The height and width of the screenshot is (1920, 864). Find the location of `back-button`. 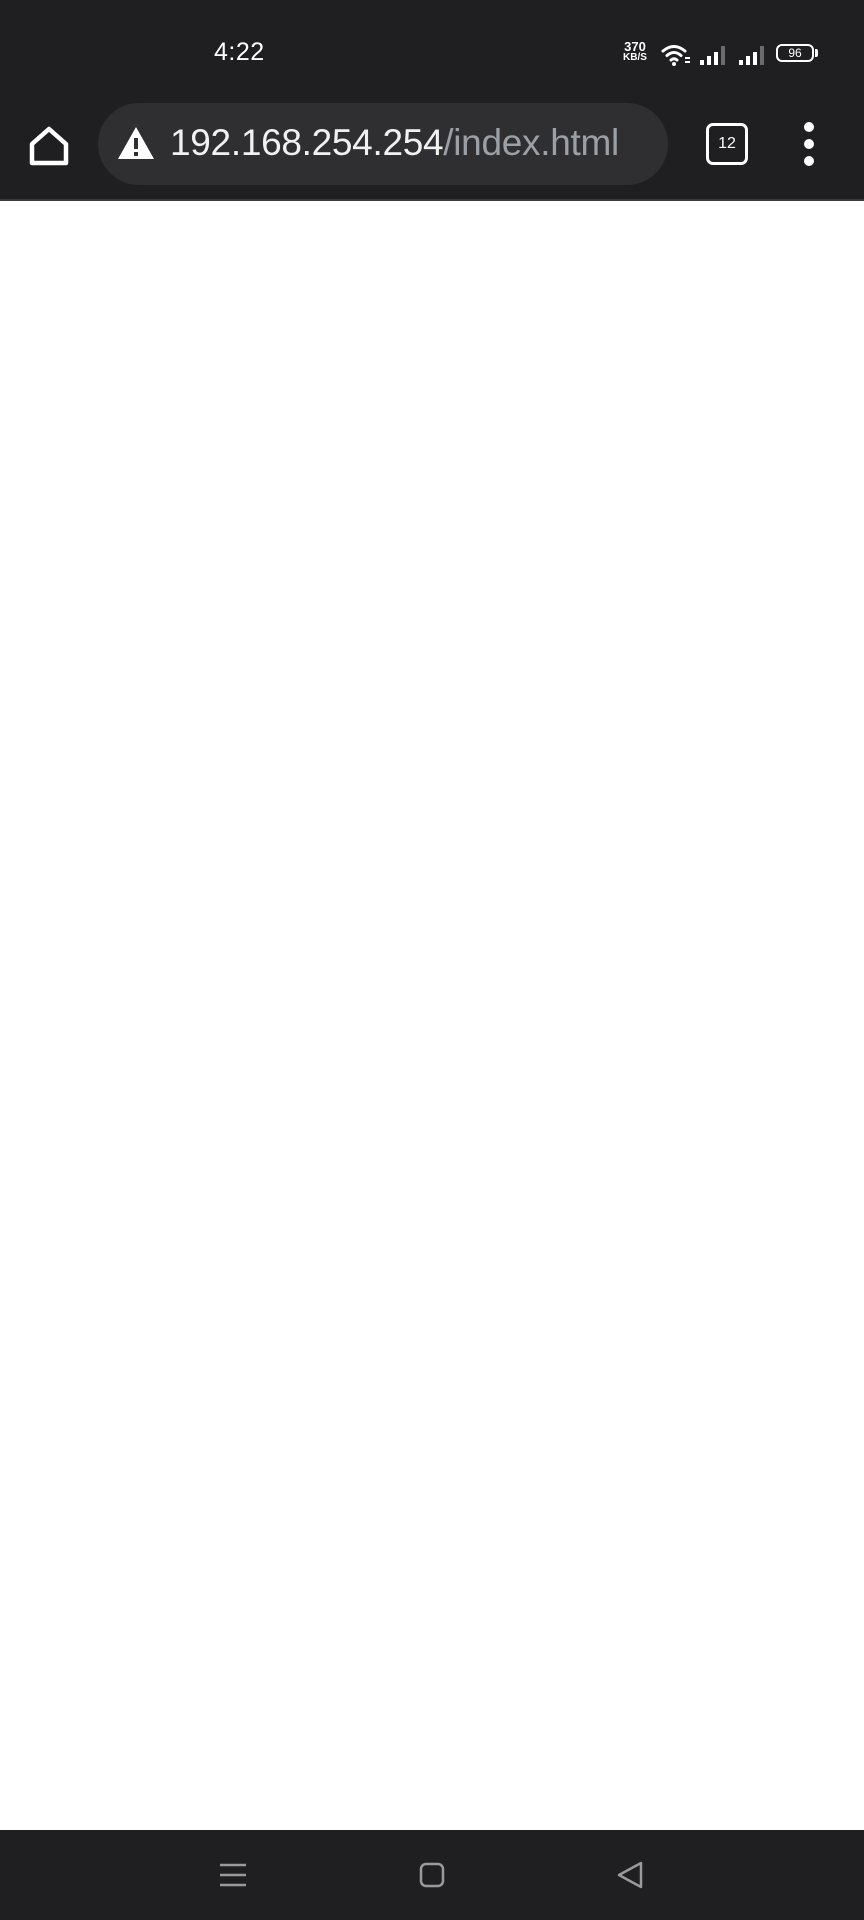

back-button is located at coordinates (631, 1875).